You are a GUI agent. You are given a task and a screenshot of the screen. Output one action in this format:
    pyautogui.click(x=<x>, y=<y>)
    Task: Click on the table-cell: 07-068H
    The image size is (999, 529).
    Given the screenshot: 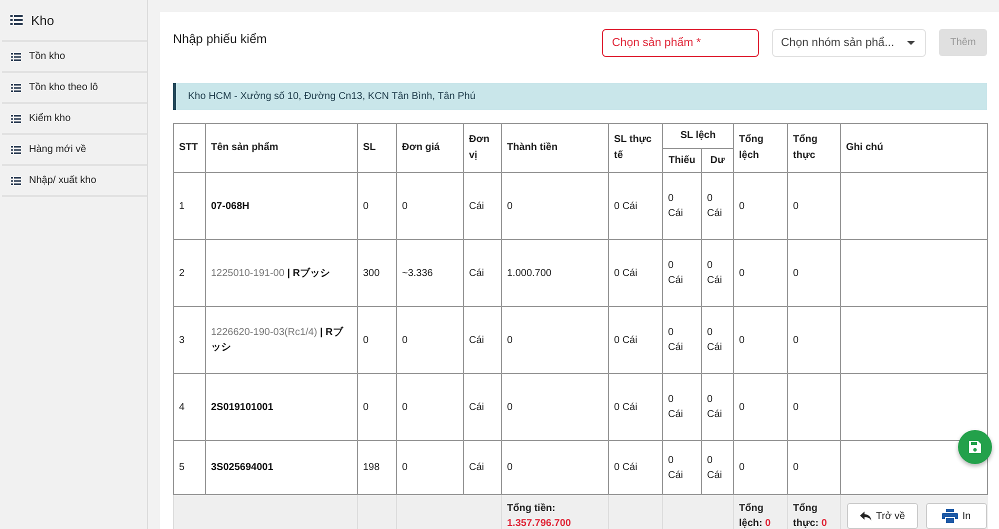 What is the action you would take?
    pyautogui.click(x=282, y=206)
    